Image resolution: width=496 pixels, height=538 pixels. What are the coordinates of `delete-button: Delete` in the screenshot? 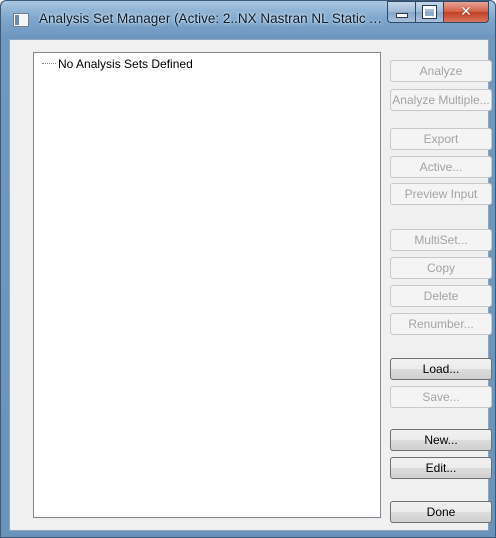 It's located at (441, 296).